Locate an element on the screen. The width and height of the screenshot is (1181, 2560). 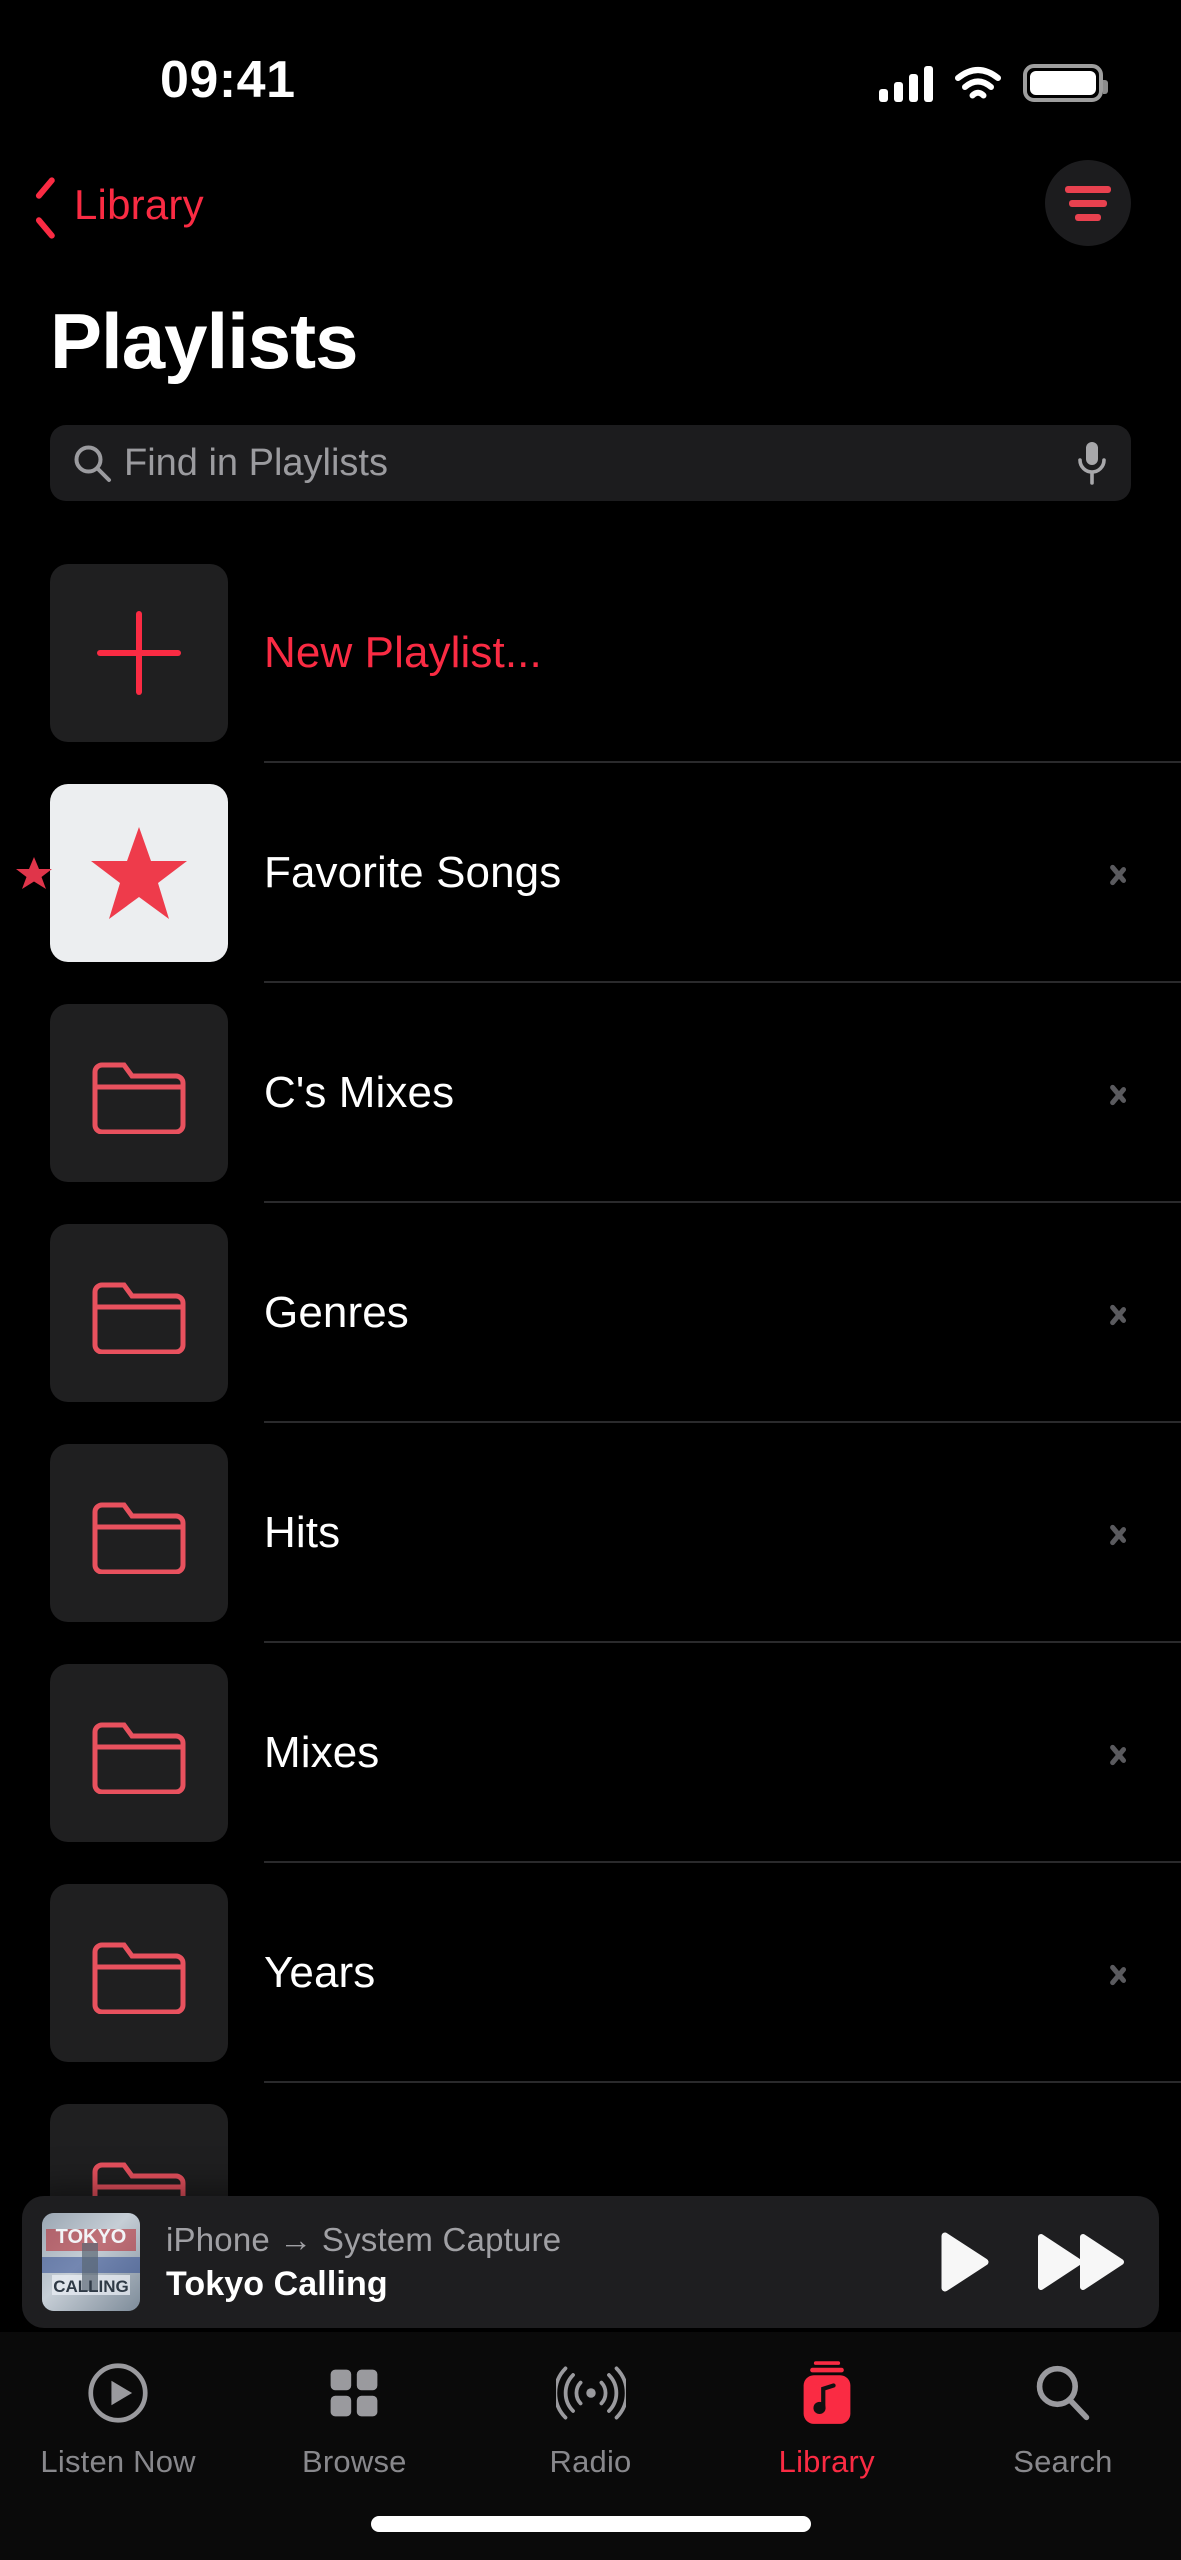
tab-browse: Browse is located at coordinates (354, 2418).